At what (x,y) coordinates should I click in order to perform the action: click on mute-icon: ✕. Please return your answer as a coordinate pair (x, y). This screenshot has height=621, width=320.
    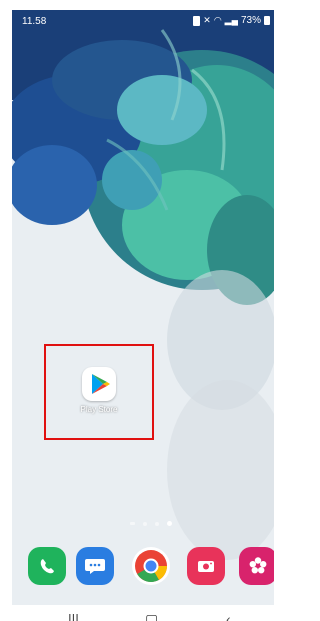
    Looking at the image, I should click on (207, 20).